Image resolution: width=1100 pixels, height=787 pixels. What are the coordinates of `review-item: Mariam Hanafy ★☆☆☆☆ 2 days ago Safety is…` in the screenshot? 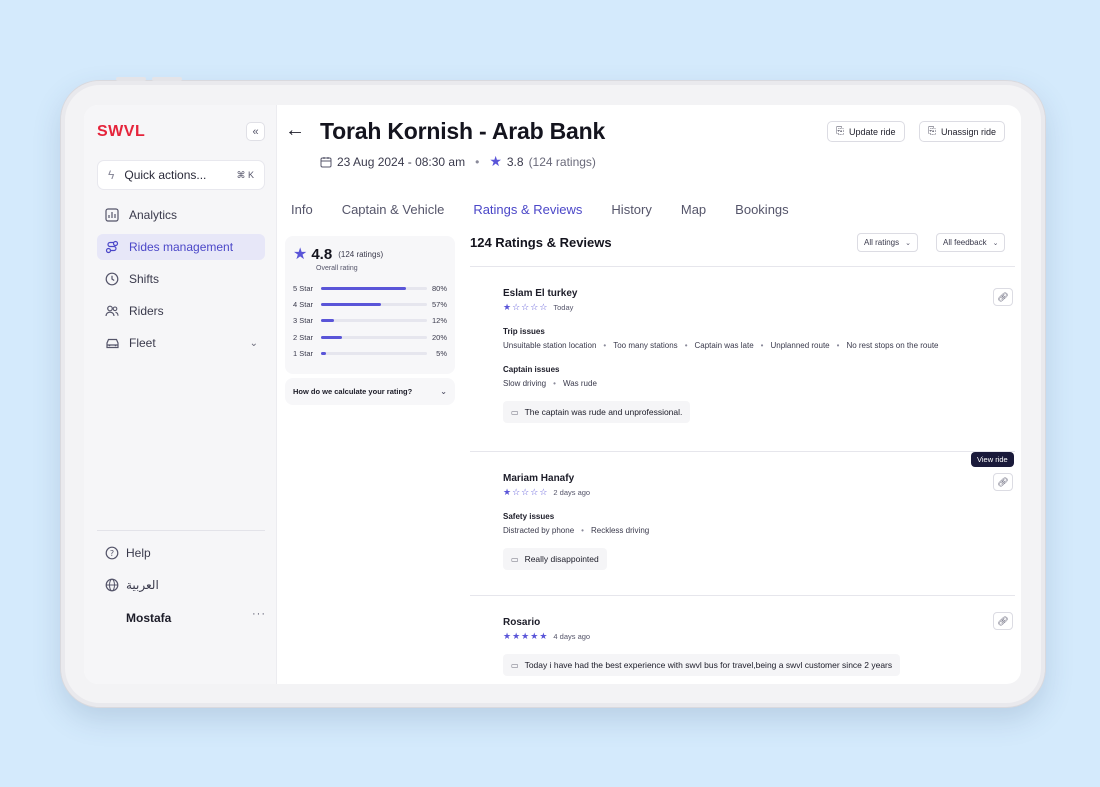 It's located at (576, 521).